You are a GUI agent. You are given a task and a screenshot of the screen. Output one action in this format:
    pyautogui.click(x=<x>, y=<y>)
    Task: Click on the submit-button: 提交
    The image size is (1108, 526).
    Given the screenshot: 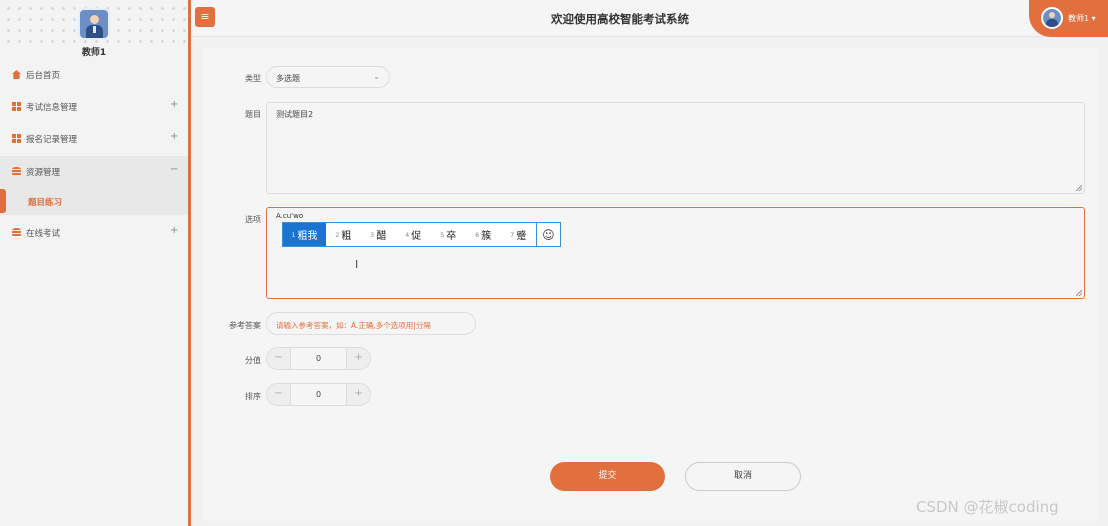 What is the action you would take?
    pyautogui.click(x=607, y=476)
    